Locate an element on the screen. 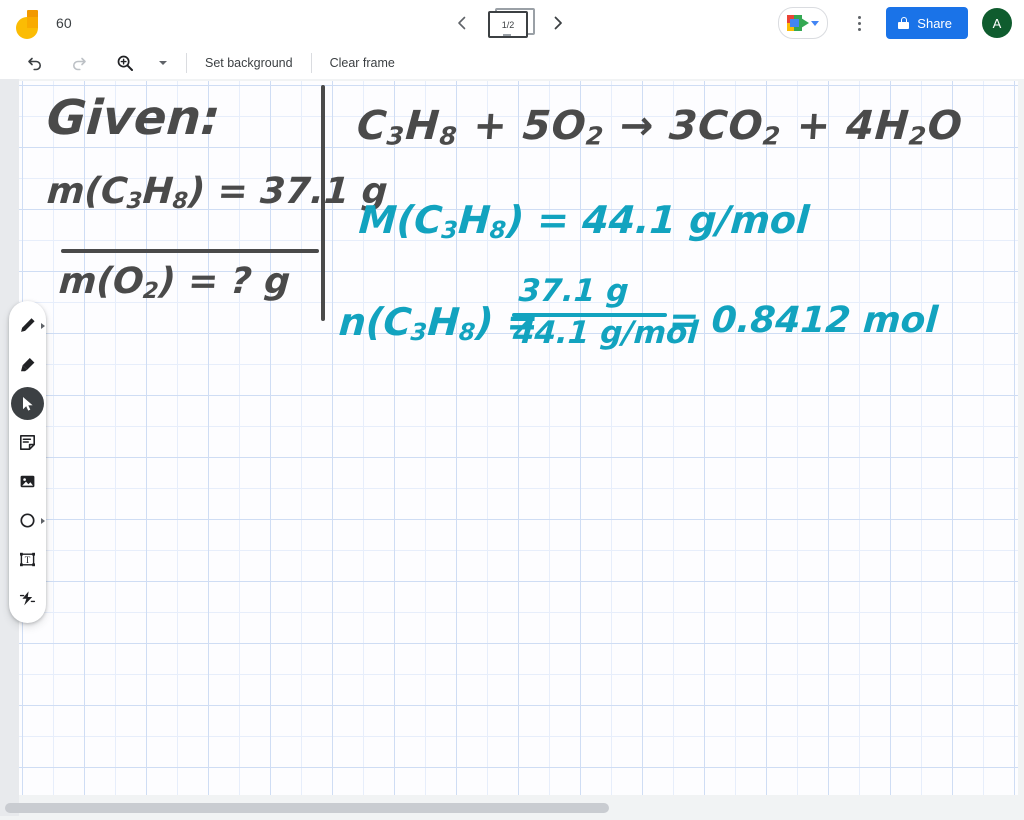  set-background-button: Set background is located at coordinates (249, 63).